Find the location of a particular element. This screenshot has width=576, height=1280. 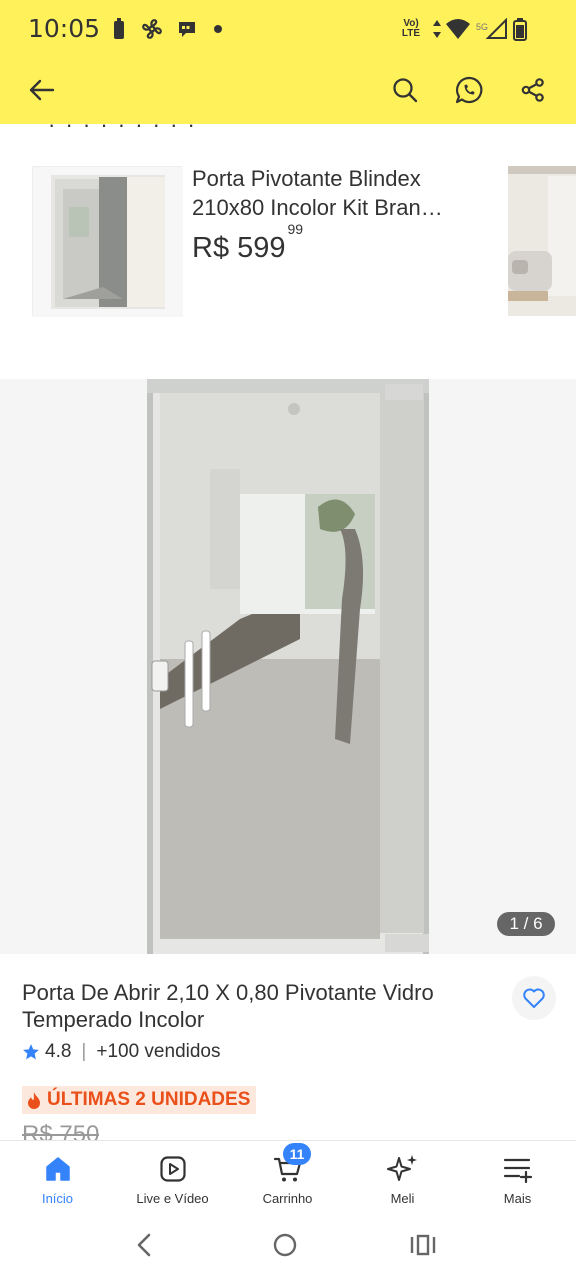

nav-label-meli: Meli is located at coordinates (402, 1198).